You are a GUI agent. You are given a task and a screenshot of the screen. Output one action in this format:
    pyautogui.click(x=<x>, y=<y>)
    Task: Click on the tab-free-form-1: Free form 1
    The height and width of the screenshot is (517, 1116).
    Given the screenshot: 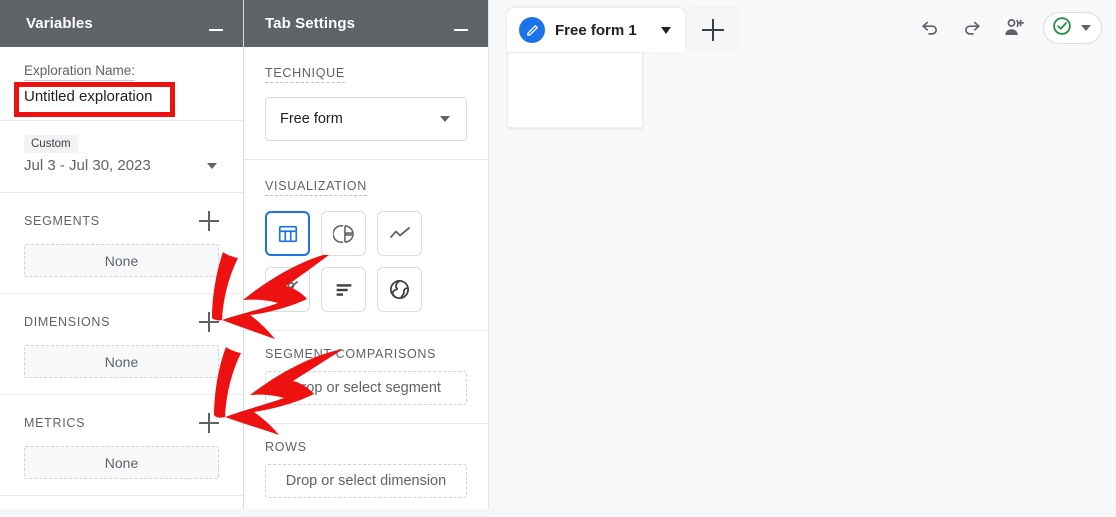 What is the action you would take?
    pyautogui.click(x=596, y=30)
    